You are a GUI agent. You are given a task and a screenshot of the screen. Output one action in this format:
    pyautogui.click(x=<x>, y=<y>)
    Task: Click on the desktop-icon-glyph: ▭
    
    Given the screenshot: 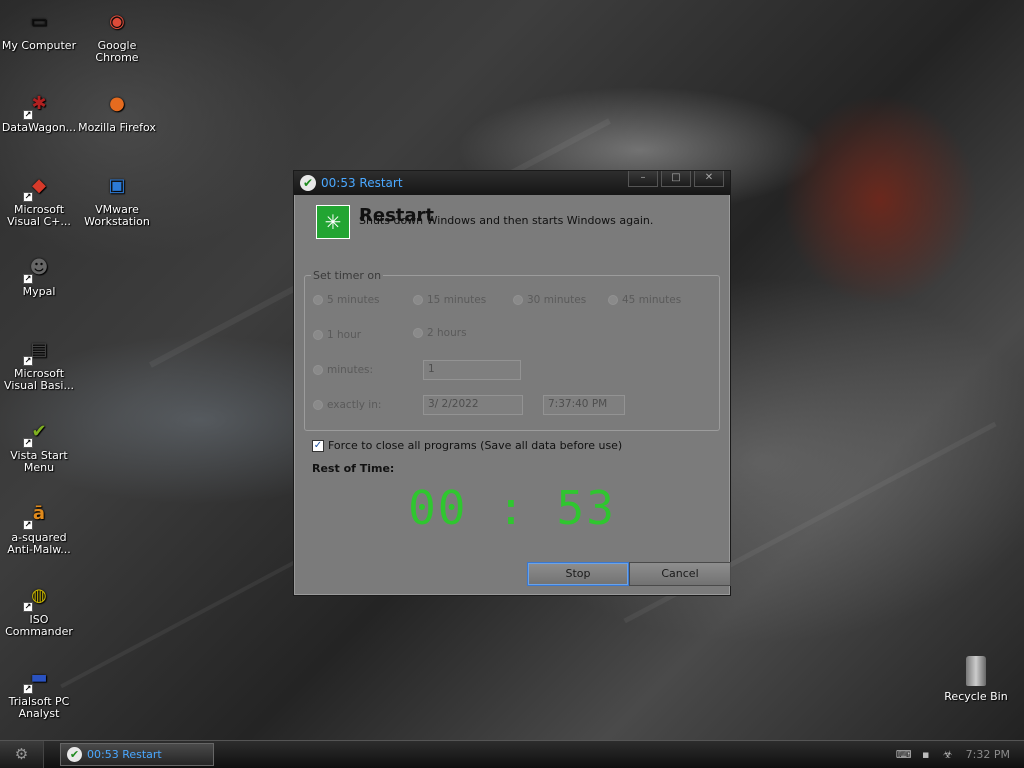 What is the action you would take?
    pyautogui.click(x=39, y=21)
    